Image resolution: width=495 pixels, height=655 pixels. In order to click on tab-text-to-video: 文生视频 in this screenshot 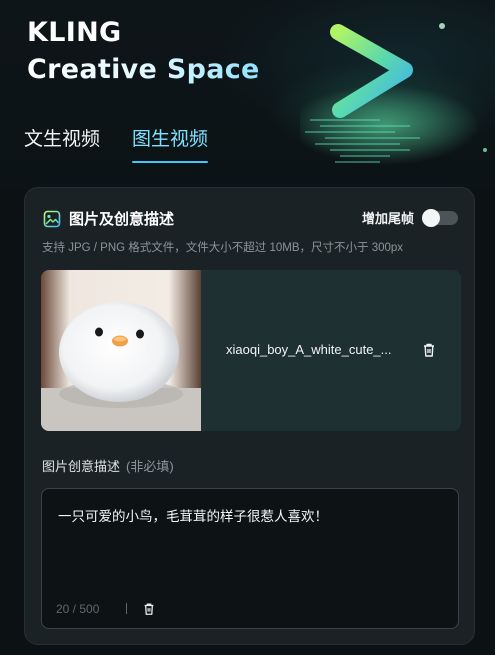, I will do `click(62, 143)`.